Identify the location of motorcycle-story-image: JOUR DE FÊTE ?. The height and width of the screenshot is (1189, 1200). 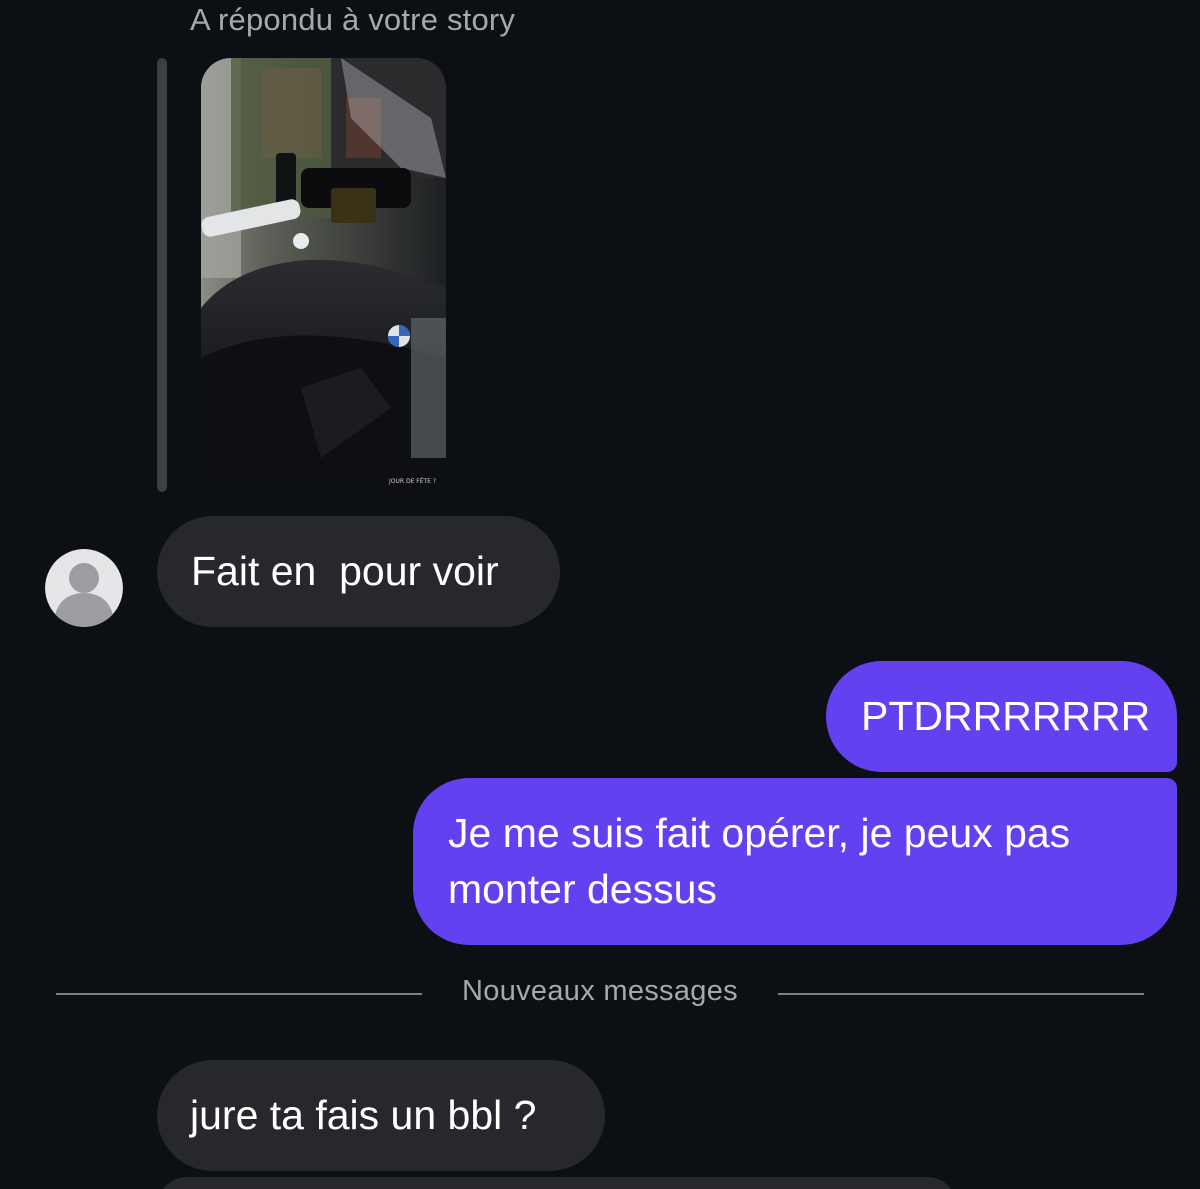
(323, 275).